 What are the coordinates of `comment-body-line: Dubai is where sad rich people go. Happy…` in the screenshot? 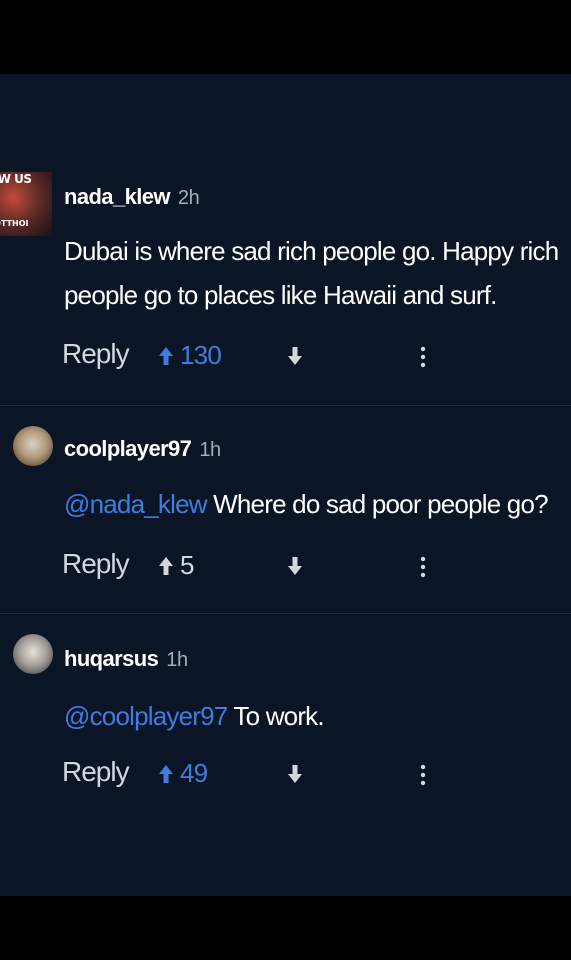 It's located at (311, 251).